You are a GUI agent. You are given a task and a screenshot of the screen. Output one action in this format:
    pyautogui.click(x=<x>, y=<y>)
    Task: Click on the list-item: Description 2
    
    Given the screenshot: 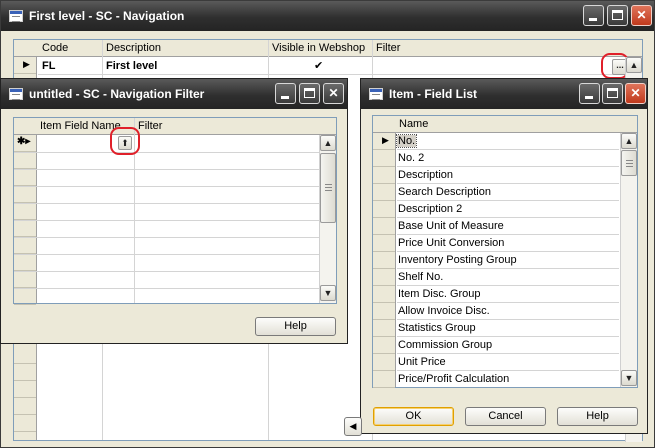 What is the action you would take?
    pyautogui.click(x=508, y=209)
    